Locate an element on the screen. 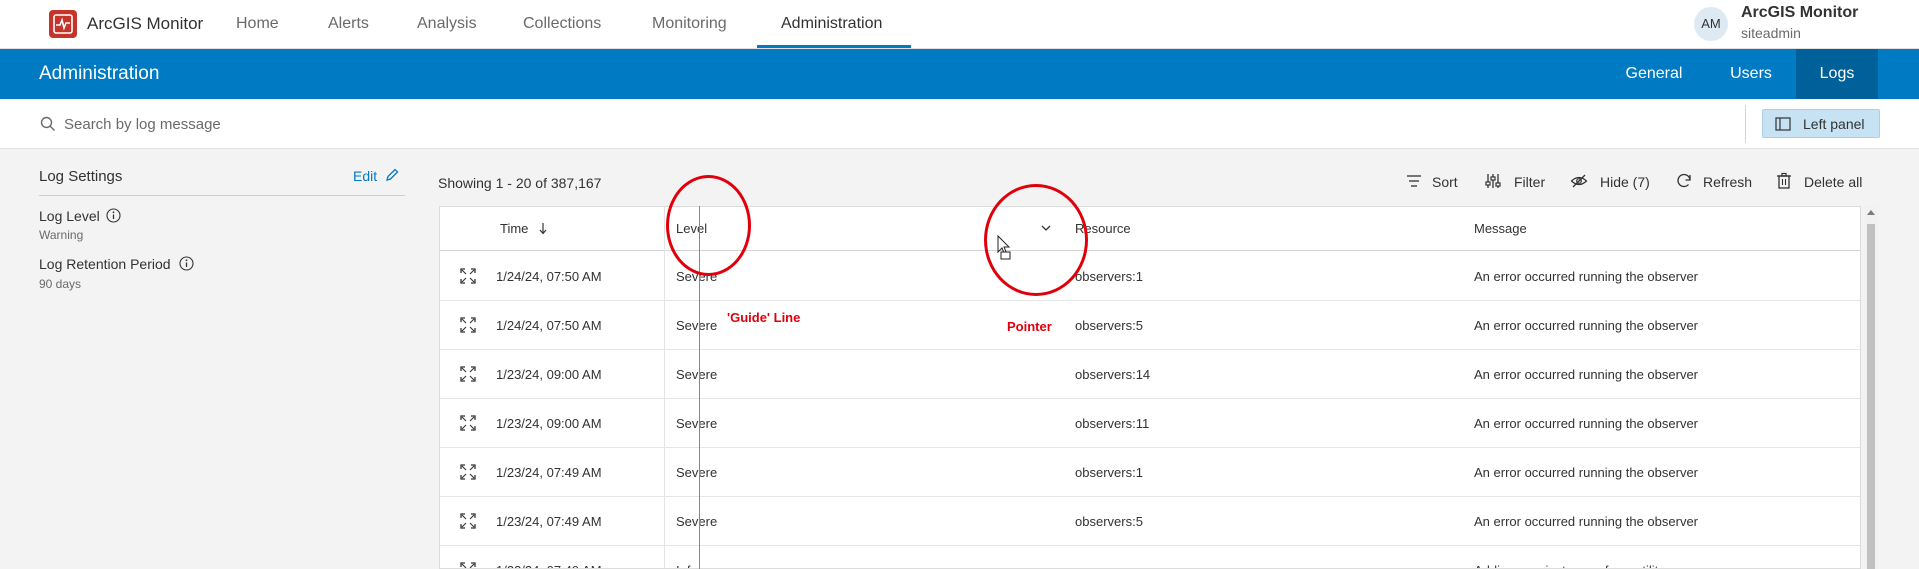 The width and height of the screenshot is (1919, 569). column-header-message: Message is located at coordinates (1500, 228).